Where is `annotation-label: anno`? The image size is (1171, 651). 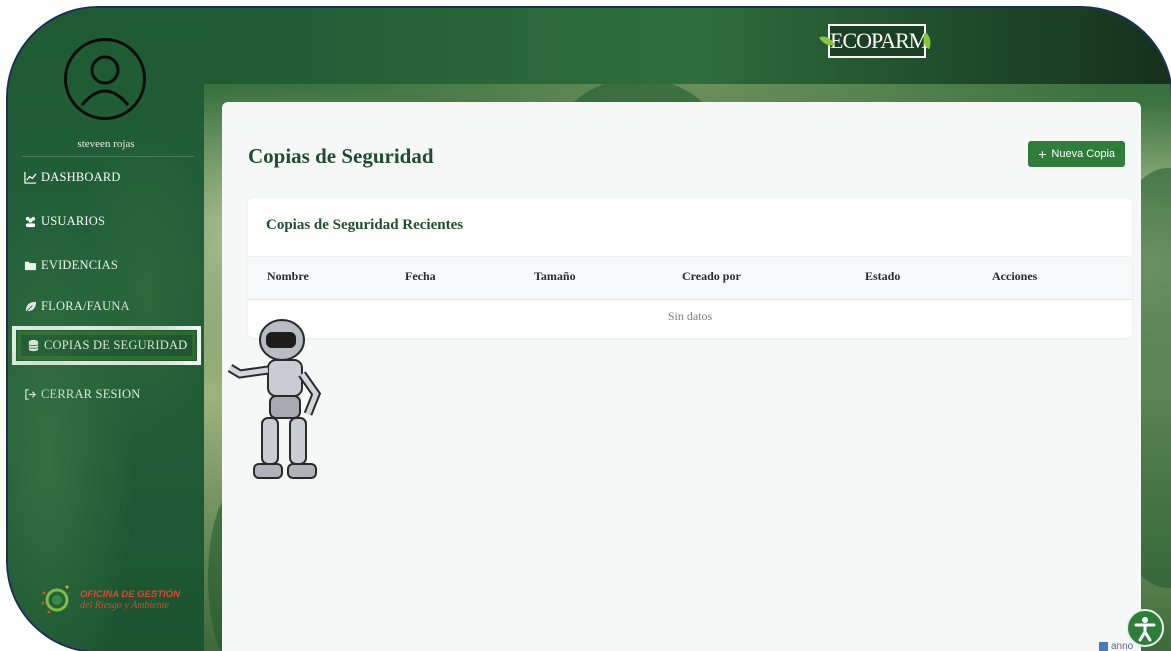
annotation-label: anno is located at coordinates (1122, 646).